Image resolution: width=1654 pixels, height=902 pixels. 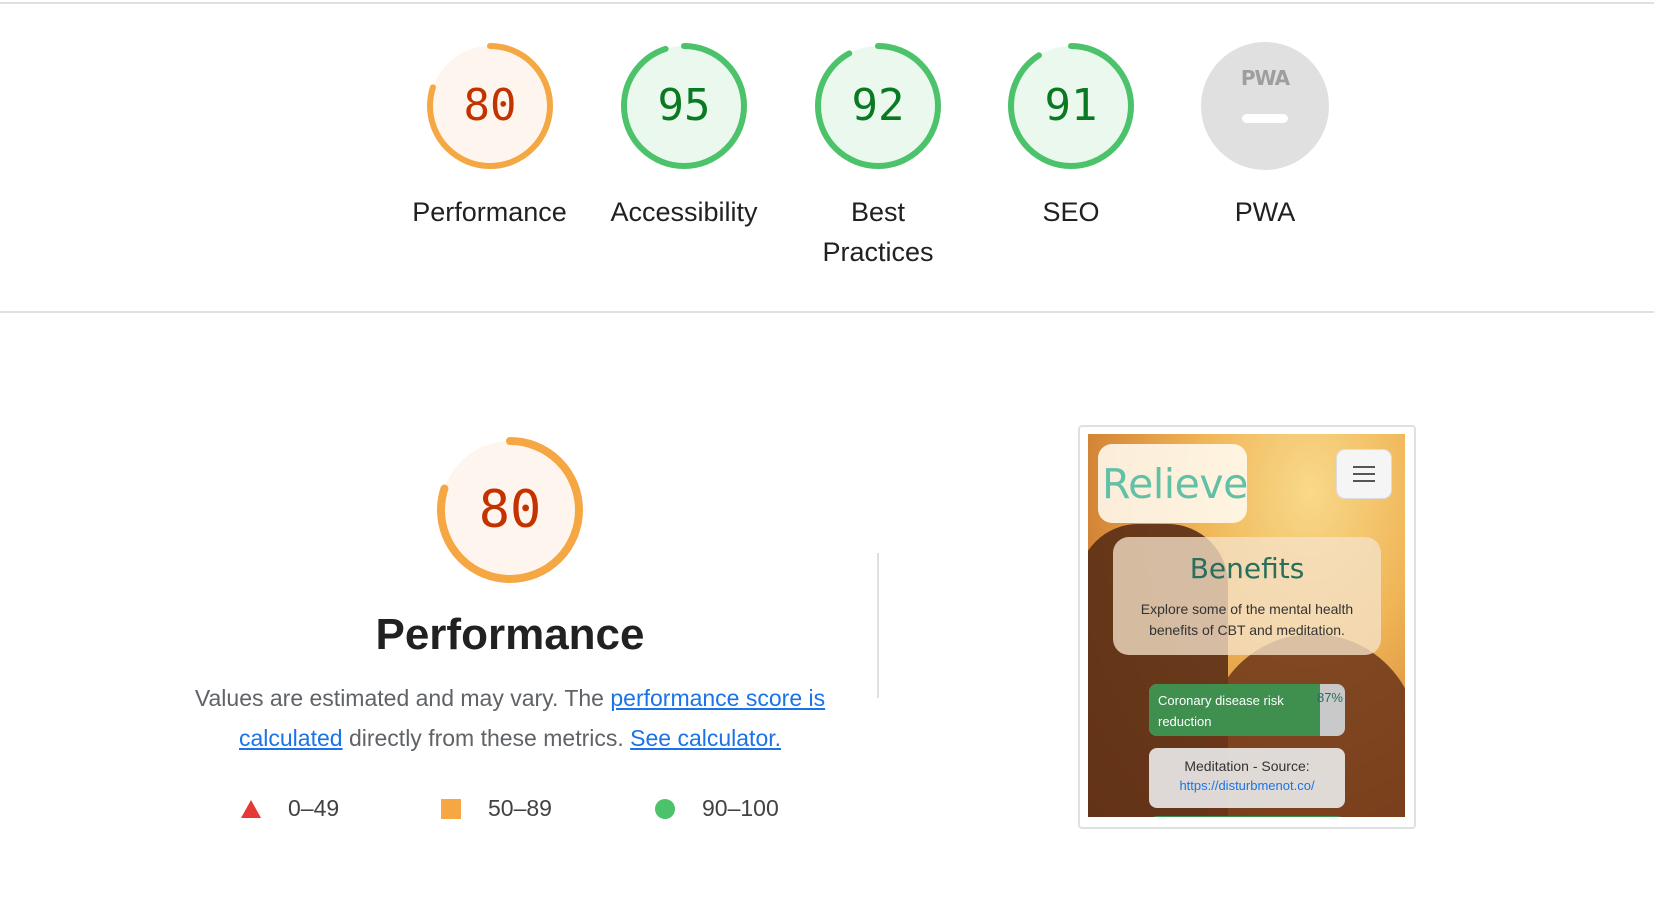 I want to click on gauge-best-practices: 92 Best Practices, so click(x=878, y=156).